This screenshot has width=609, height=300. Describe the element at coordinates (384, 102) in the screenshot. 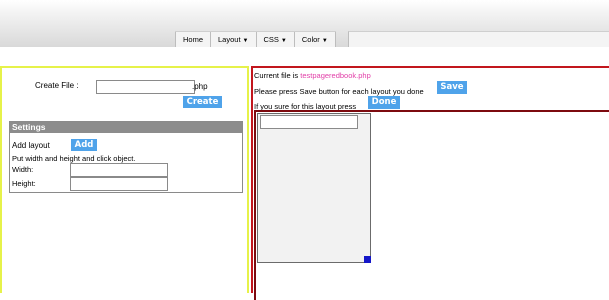

I see `done-button: Done` at that location.